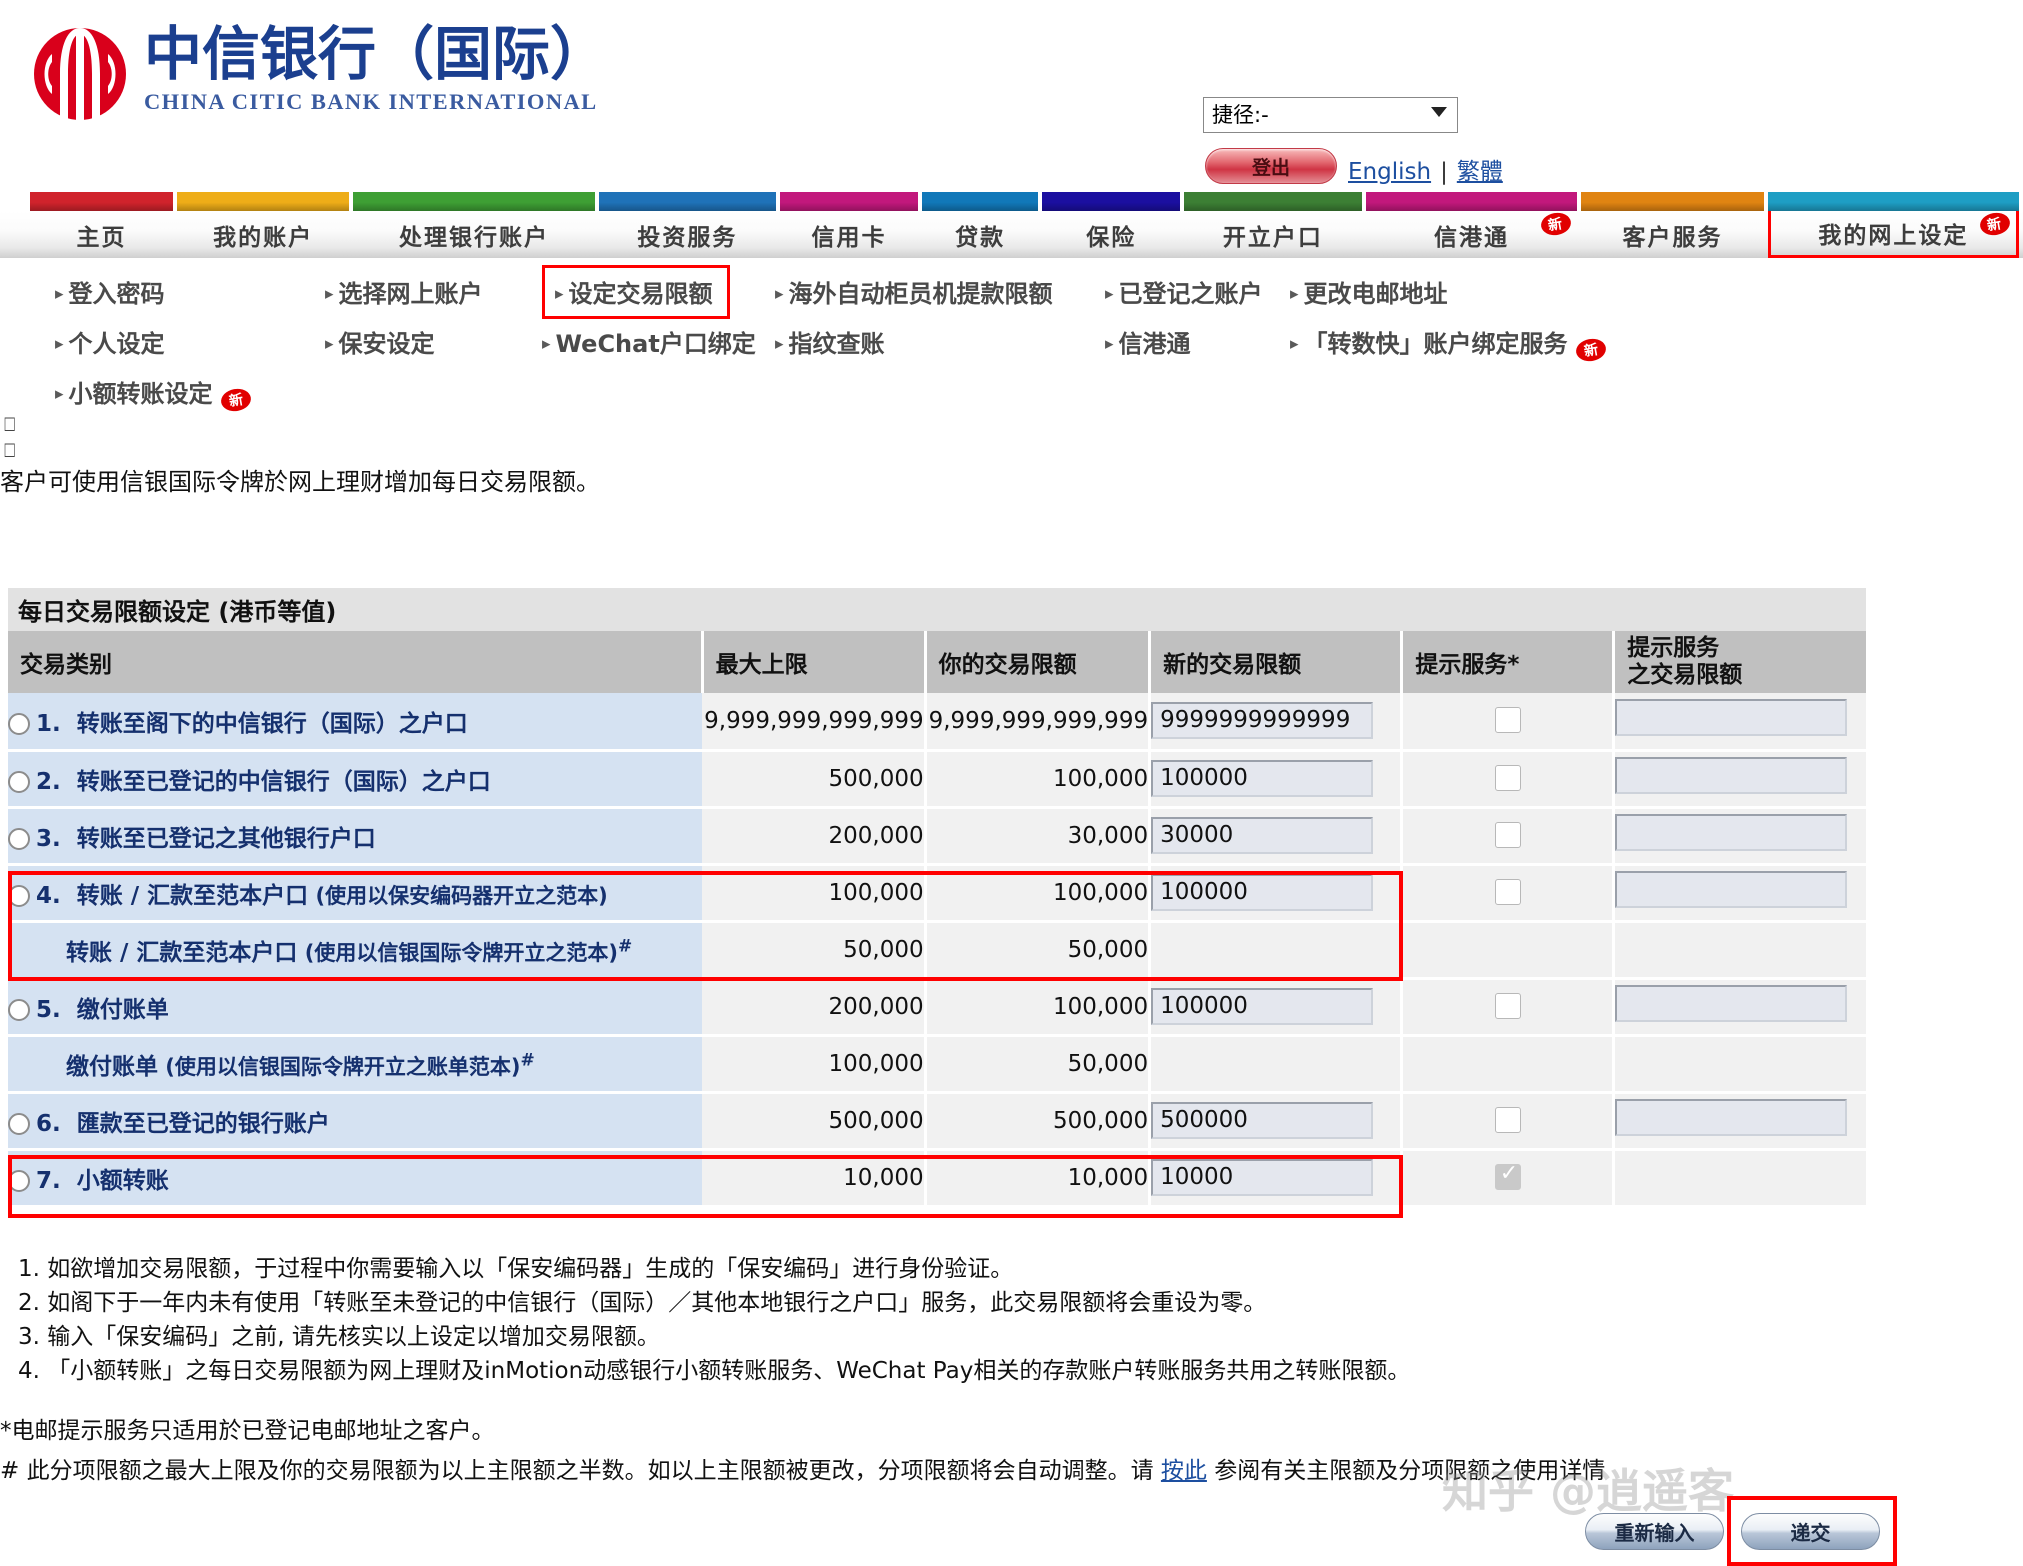  Describe the element at coordinates (1011, 393) in the screenshot. I see `submenu-row-3: ▸ 小额转账设定新` at that location.